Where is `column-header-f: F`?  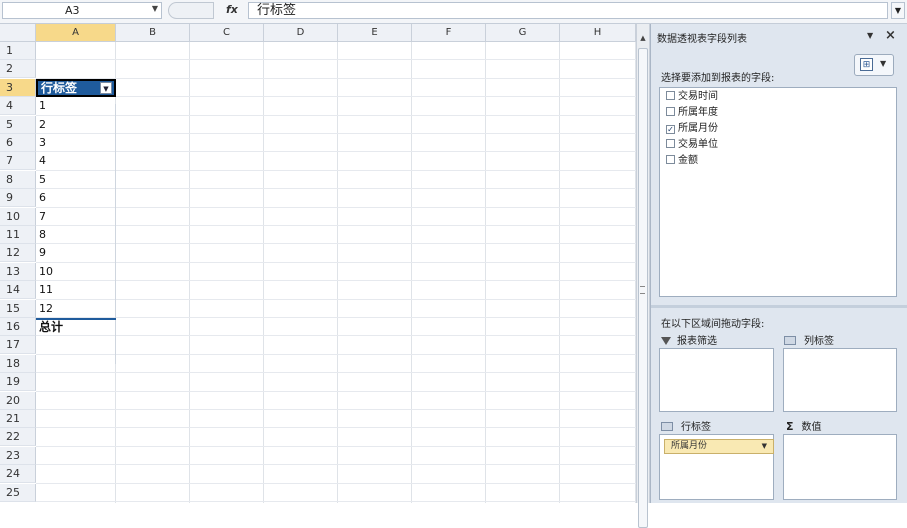 column-header-f: F is located at coordinates (449, 33).